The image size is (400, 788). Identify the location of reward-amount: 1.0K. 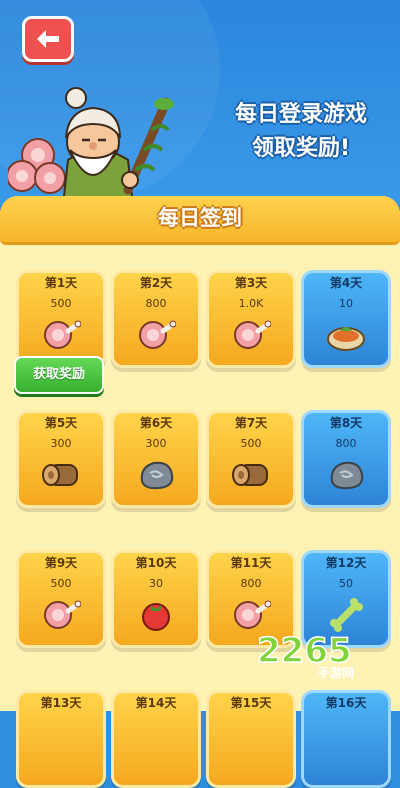
(251, 303).